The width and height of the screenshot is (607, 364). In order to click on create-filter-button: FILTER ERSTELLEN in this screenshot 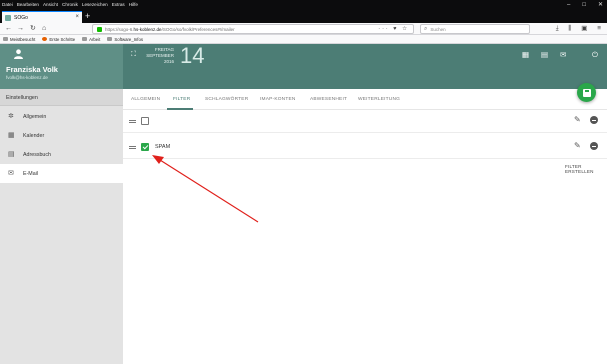, I will do `click(586, 169)`.